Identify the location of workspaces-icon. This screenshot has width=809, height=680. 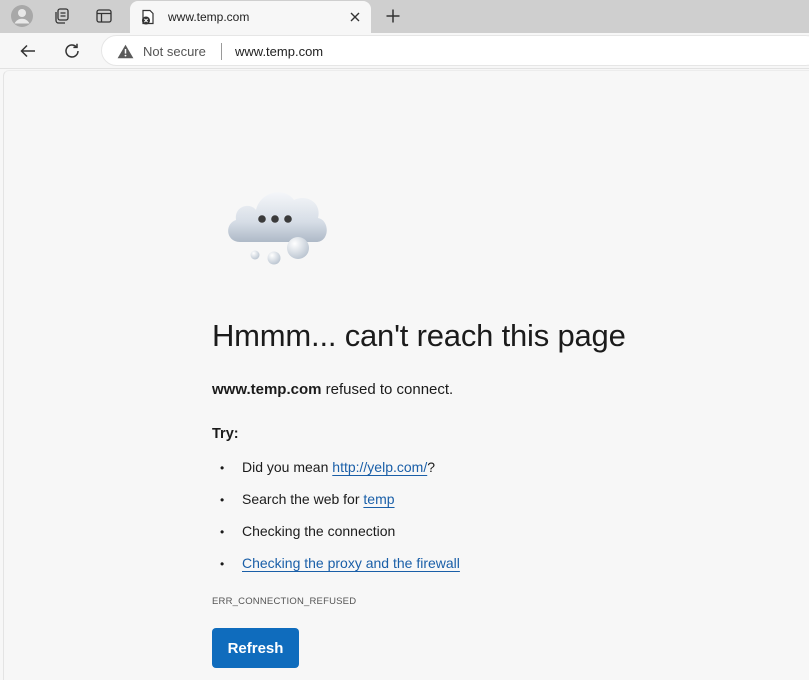
(62, 16).